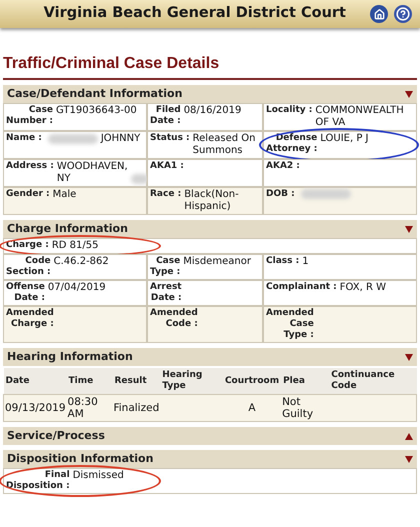 The height and width of the screenshot is (527, 420). What do you see at coordinates (372, 381) in the screenshot?
I see `column-header: Continuance Code` at bounding box center [372, 381].